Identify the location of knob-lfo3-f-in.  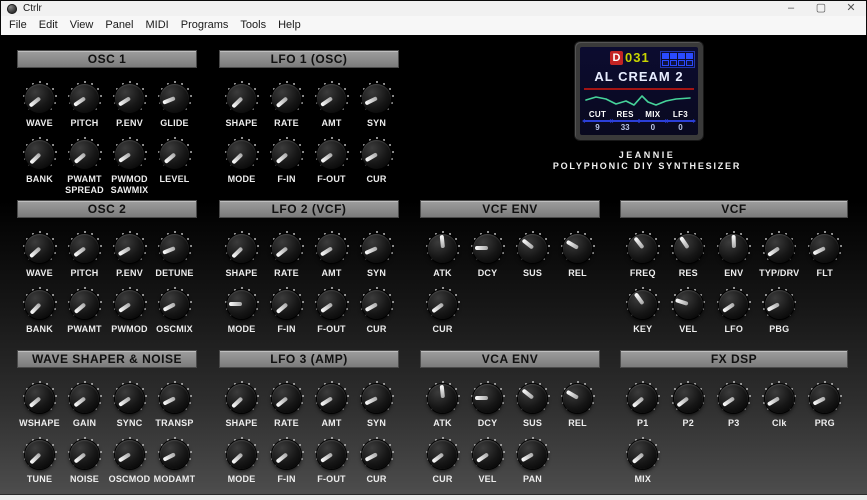
(287, 454).